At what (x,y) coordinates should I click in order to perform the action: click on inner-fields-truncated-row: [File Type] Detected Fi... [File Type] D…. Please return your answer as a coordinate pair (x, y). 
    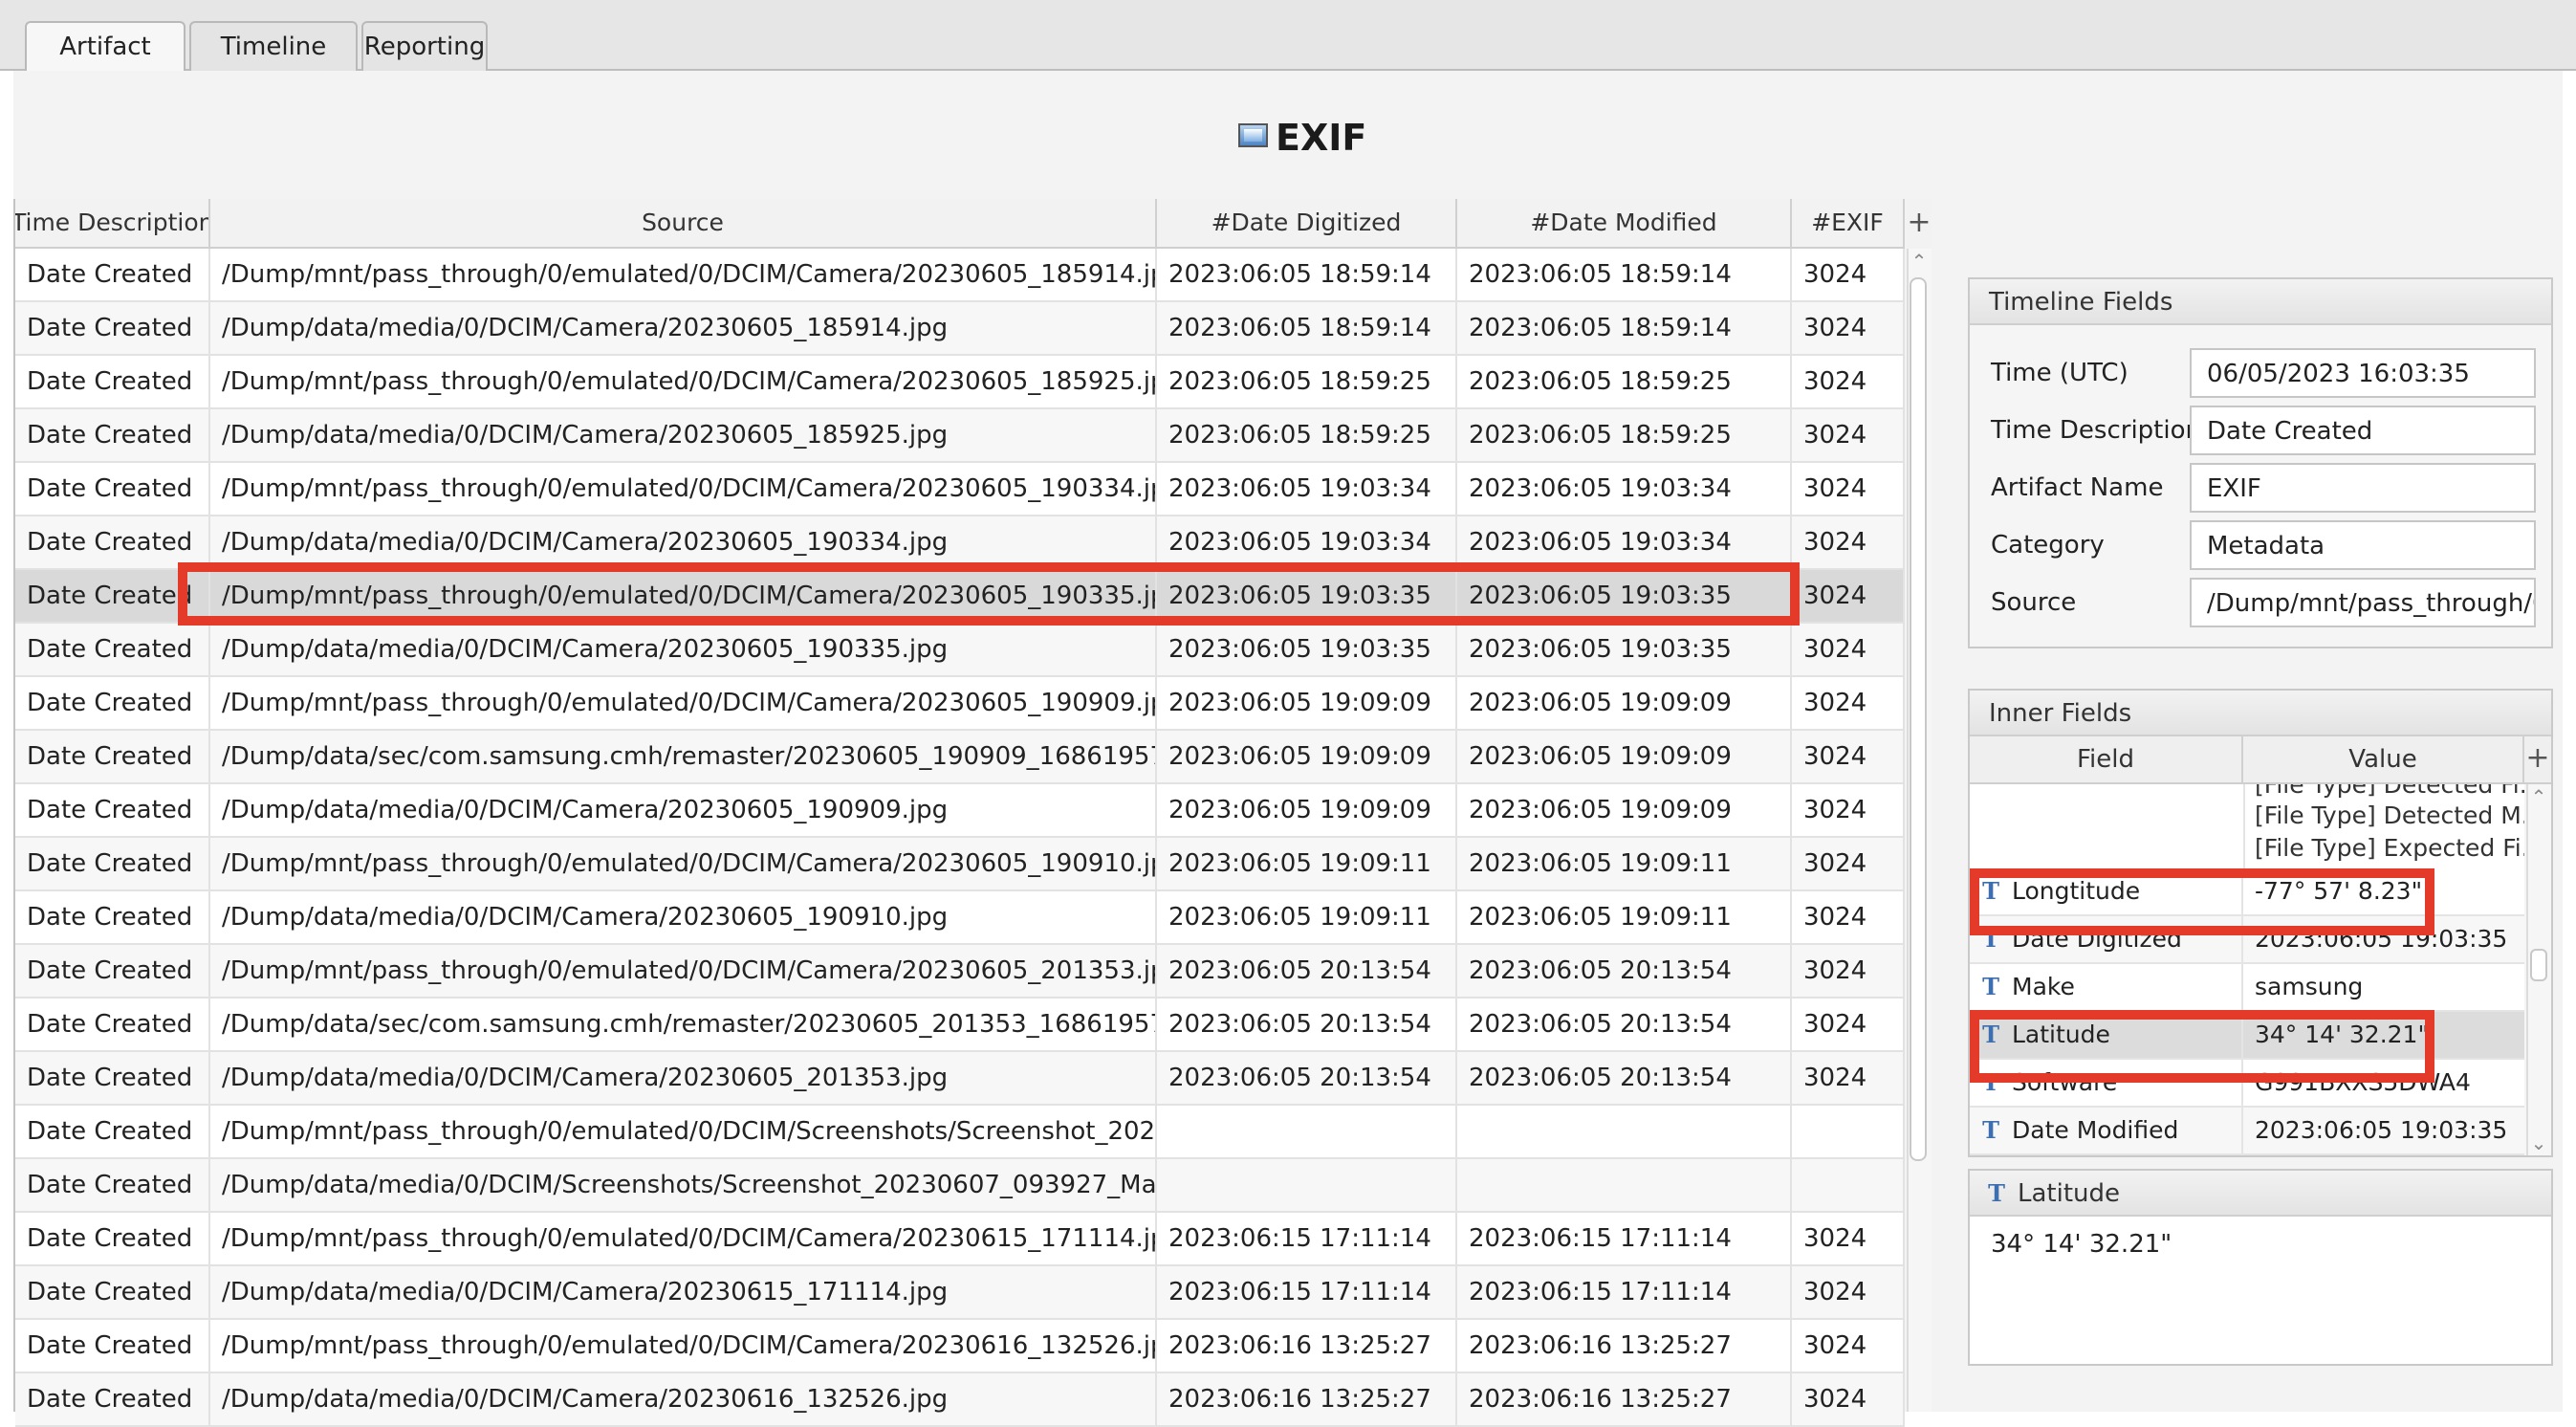
    Looking at the image, I should click on (2247, 826).